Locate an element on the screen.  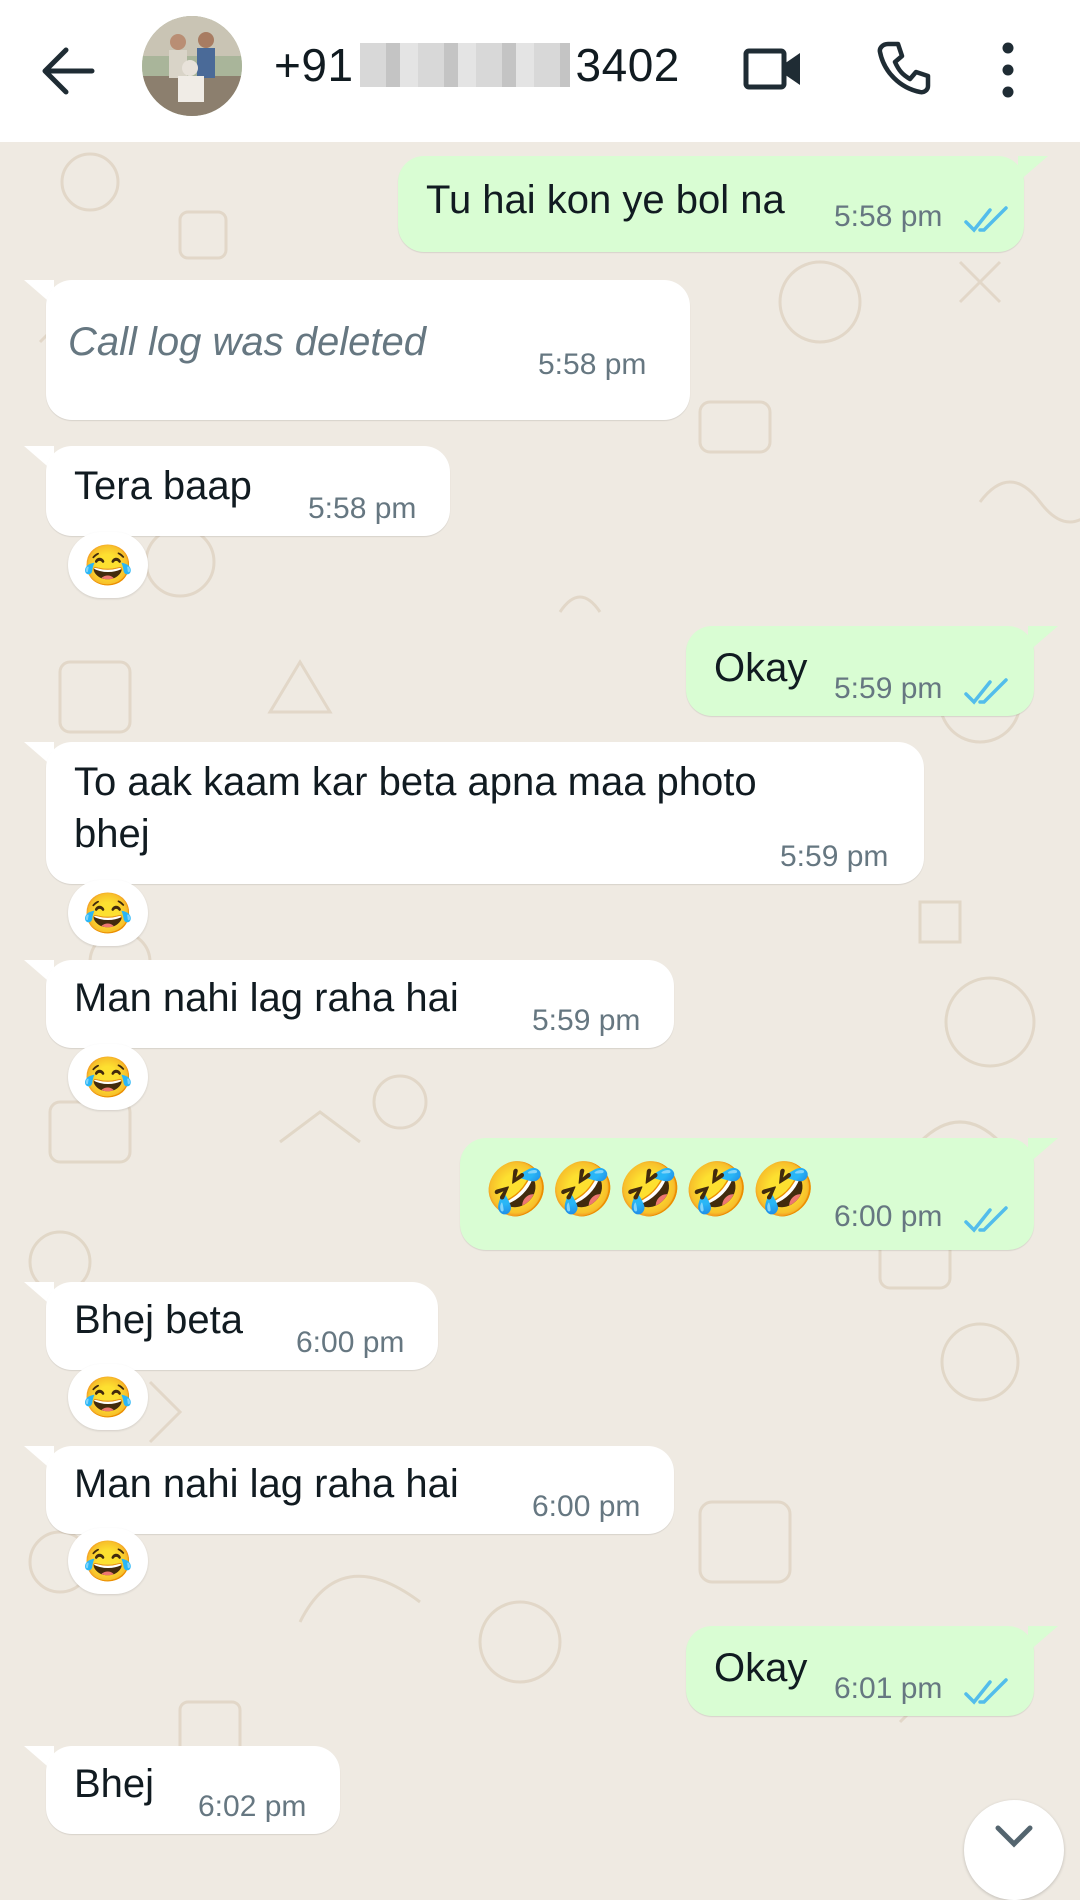
incoming-message: Call log was deleted 5:58 pm is located at coordinates (368, 350).